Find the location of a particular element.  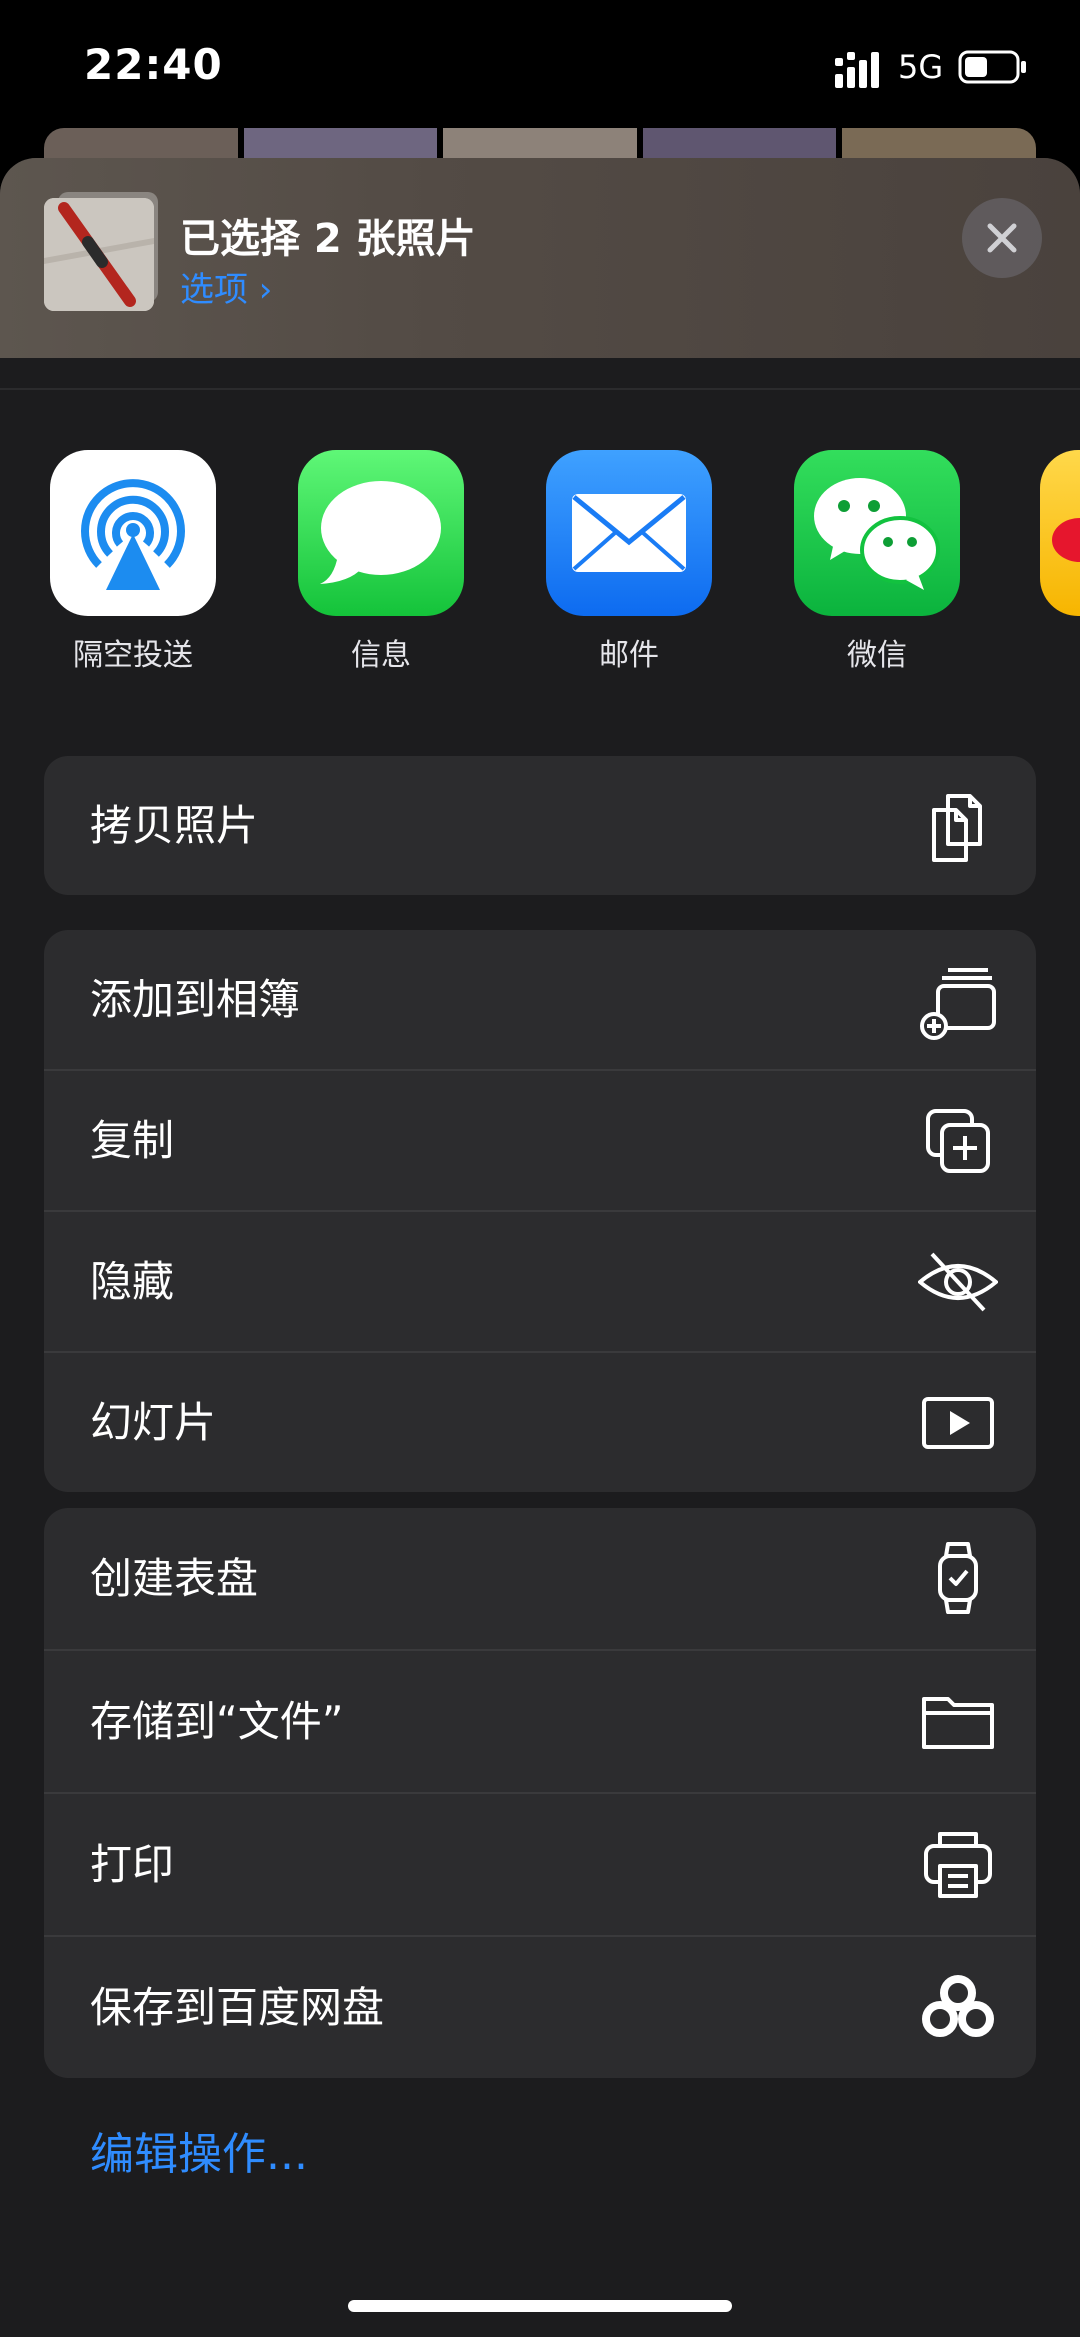

action-copy-photos: 拷贝照片 is located at coordinates (540, 825).